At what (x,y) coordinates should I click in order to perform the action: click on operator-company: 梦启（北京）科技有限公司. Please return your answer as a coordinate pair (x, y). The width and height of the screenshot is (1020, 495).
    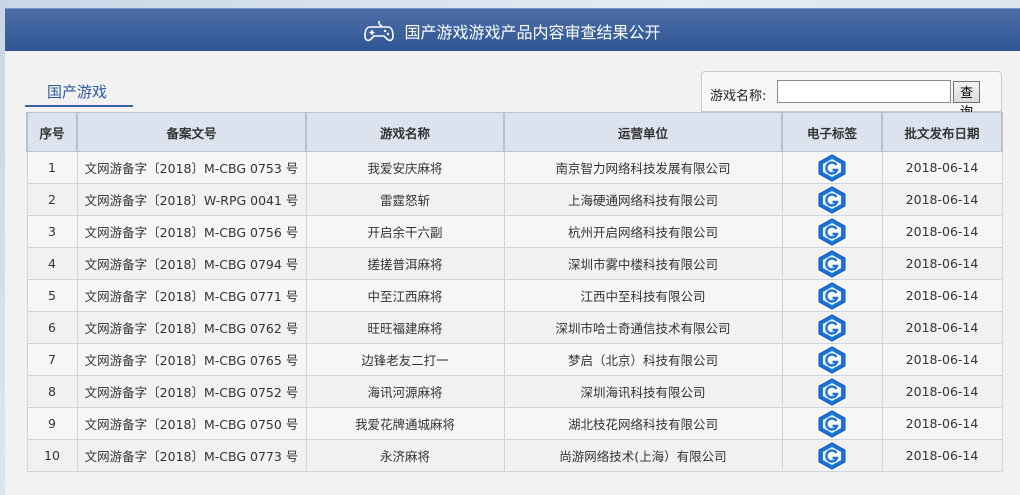
    Looking at the image, I should click on (643, 359).